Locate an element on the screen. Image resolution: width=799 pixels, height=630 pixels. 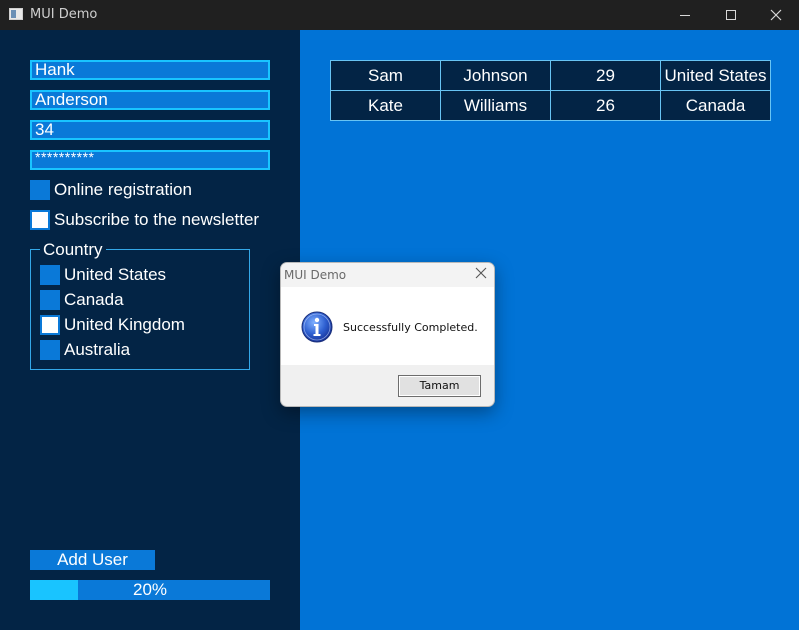
app-icon is located at coordinates (16, 14).